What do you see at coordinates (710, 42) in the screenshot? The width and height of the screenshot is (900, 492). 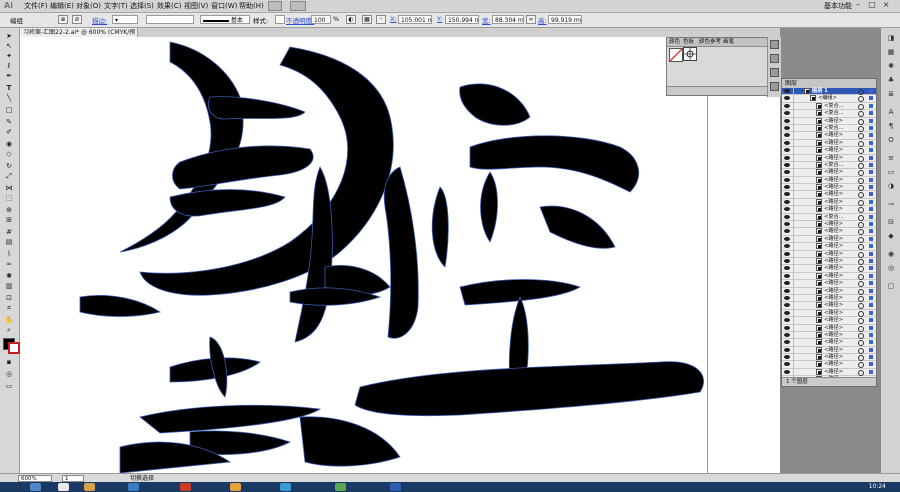 I see `tab-color-guide: 颜色参考` at bounding box center [710, 42].